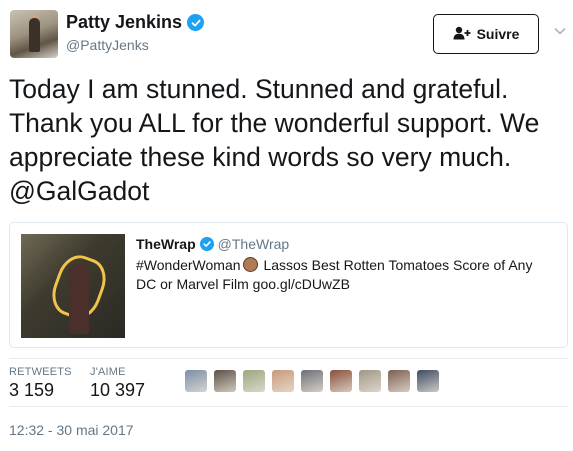  What do you see at coordinates (250, 264) in the screenshot?
I see `cowboy-emoji-icon` at bounding box center [250, 264].